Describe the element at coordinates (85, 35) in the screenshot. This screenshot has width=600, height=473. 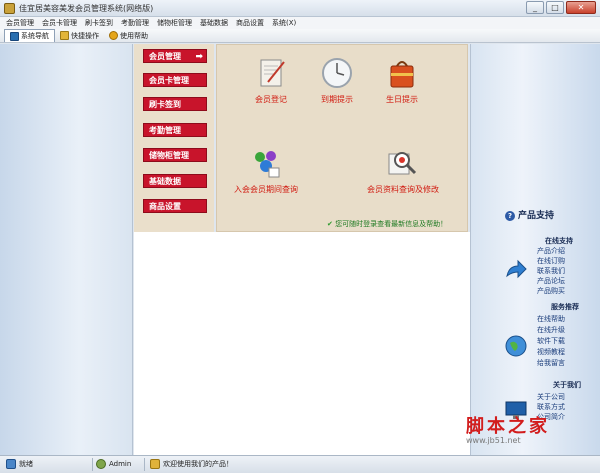
I see `tab-label: 快捷操作` at that location.